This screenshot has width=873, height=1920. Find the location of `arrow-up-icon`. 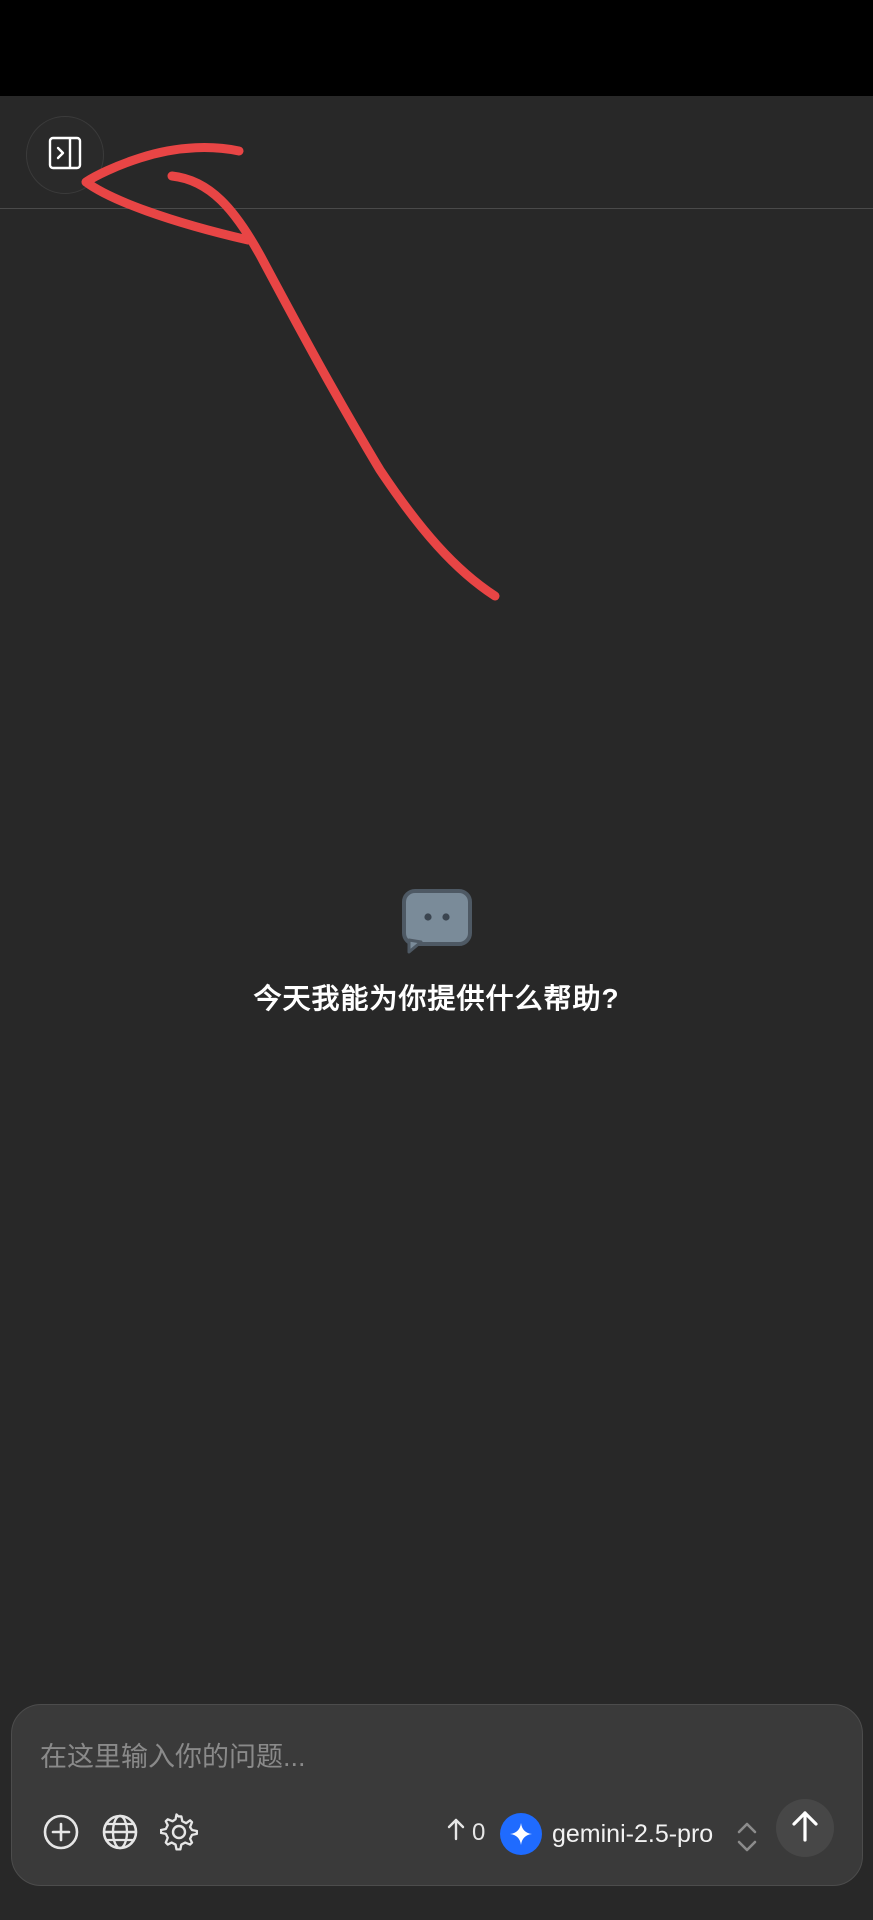

arrow-up-icon is located at coordinates (805, 1828).